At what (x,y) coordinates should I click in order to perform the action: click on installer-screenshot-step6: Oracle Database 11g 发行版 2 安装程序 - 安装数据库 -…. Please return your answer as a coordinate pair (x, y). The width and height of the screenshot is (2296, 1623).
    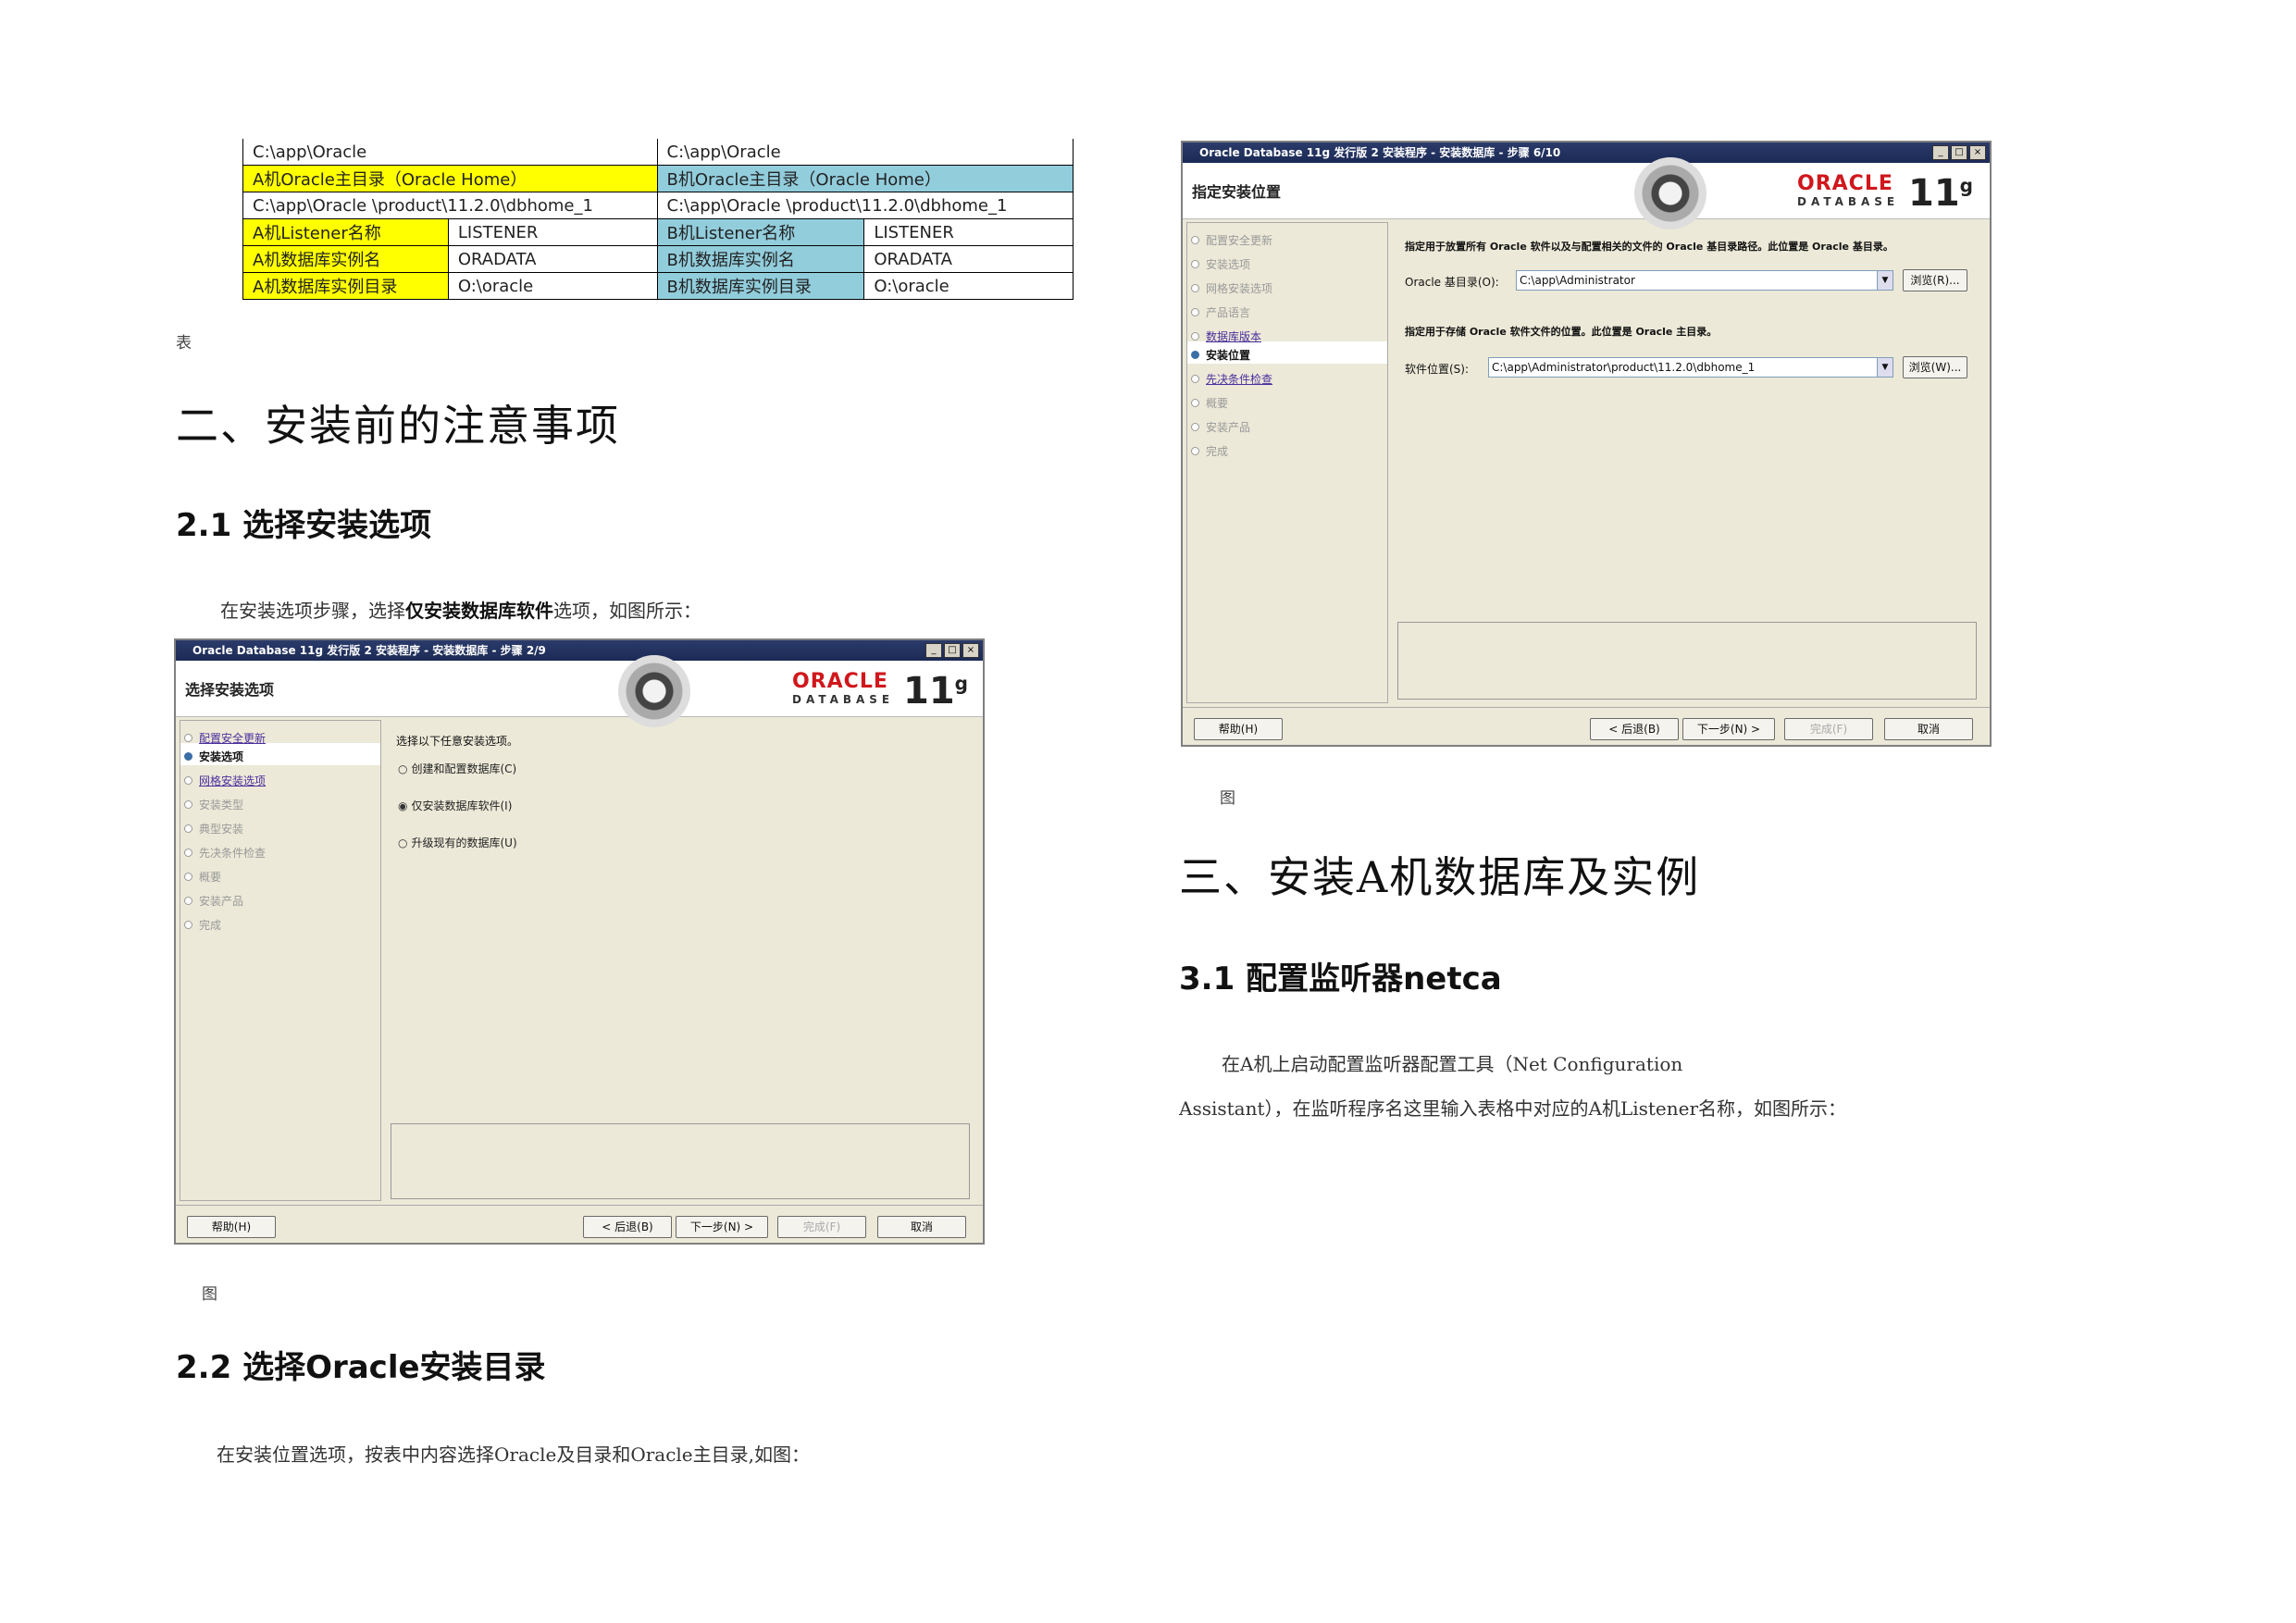
    Looking at the image, I should click on (1586, 444).